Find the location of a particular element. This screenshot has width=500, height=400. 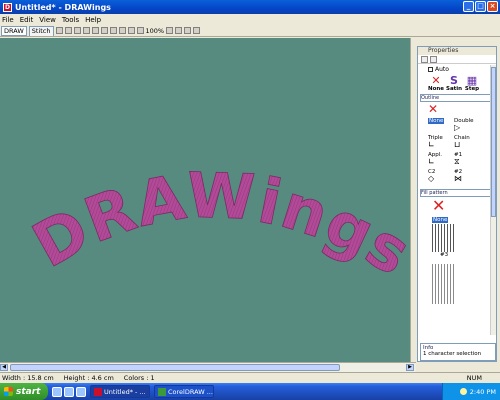

fill-pattern-swatch is located at coordinates (443, 238).